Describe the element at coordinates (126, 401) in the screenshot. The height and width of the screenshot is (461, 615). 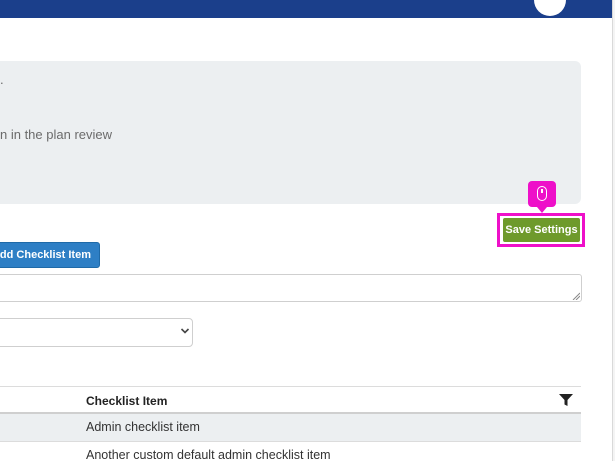
I see `column-header-checklist-item: Checklist Item` at that location.